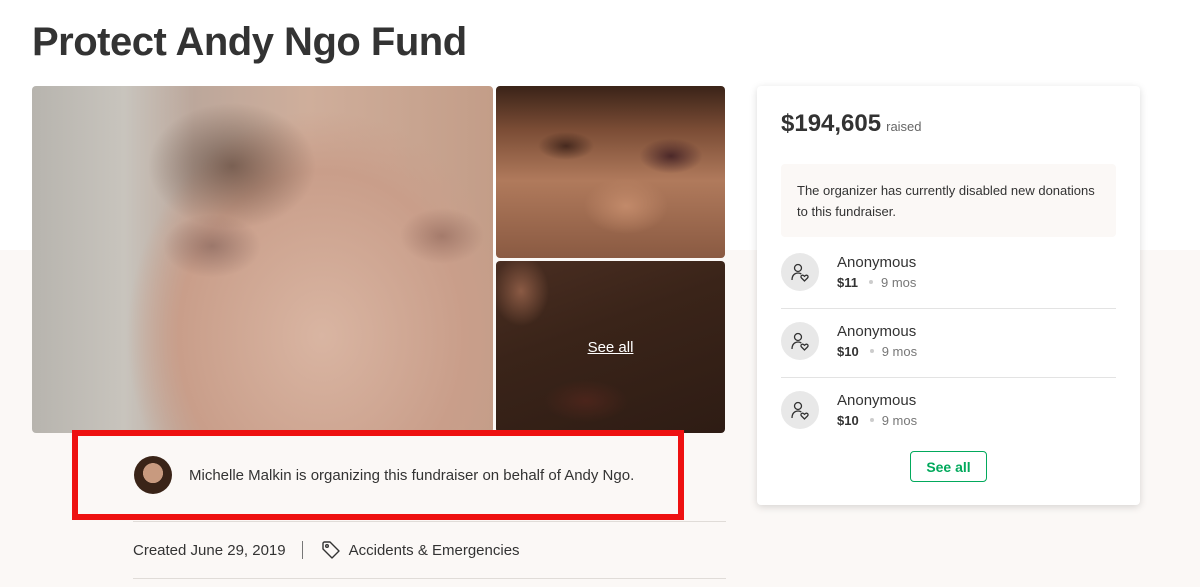  What do you see at coordinates (876, 282) in the screenshot?
I see `donation-meta: $11 9 mos` at bounding box center [876, 282].